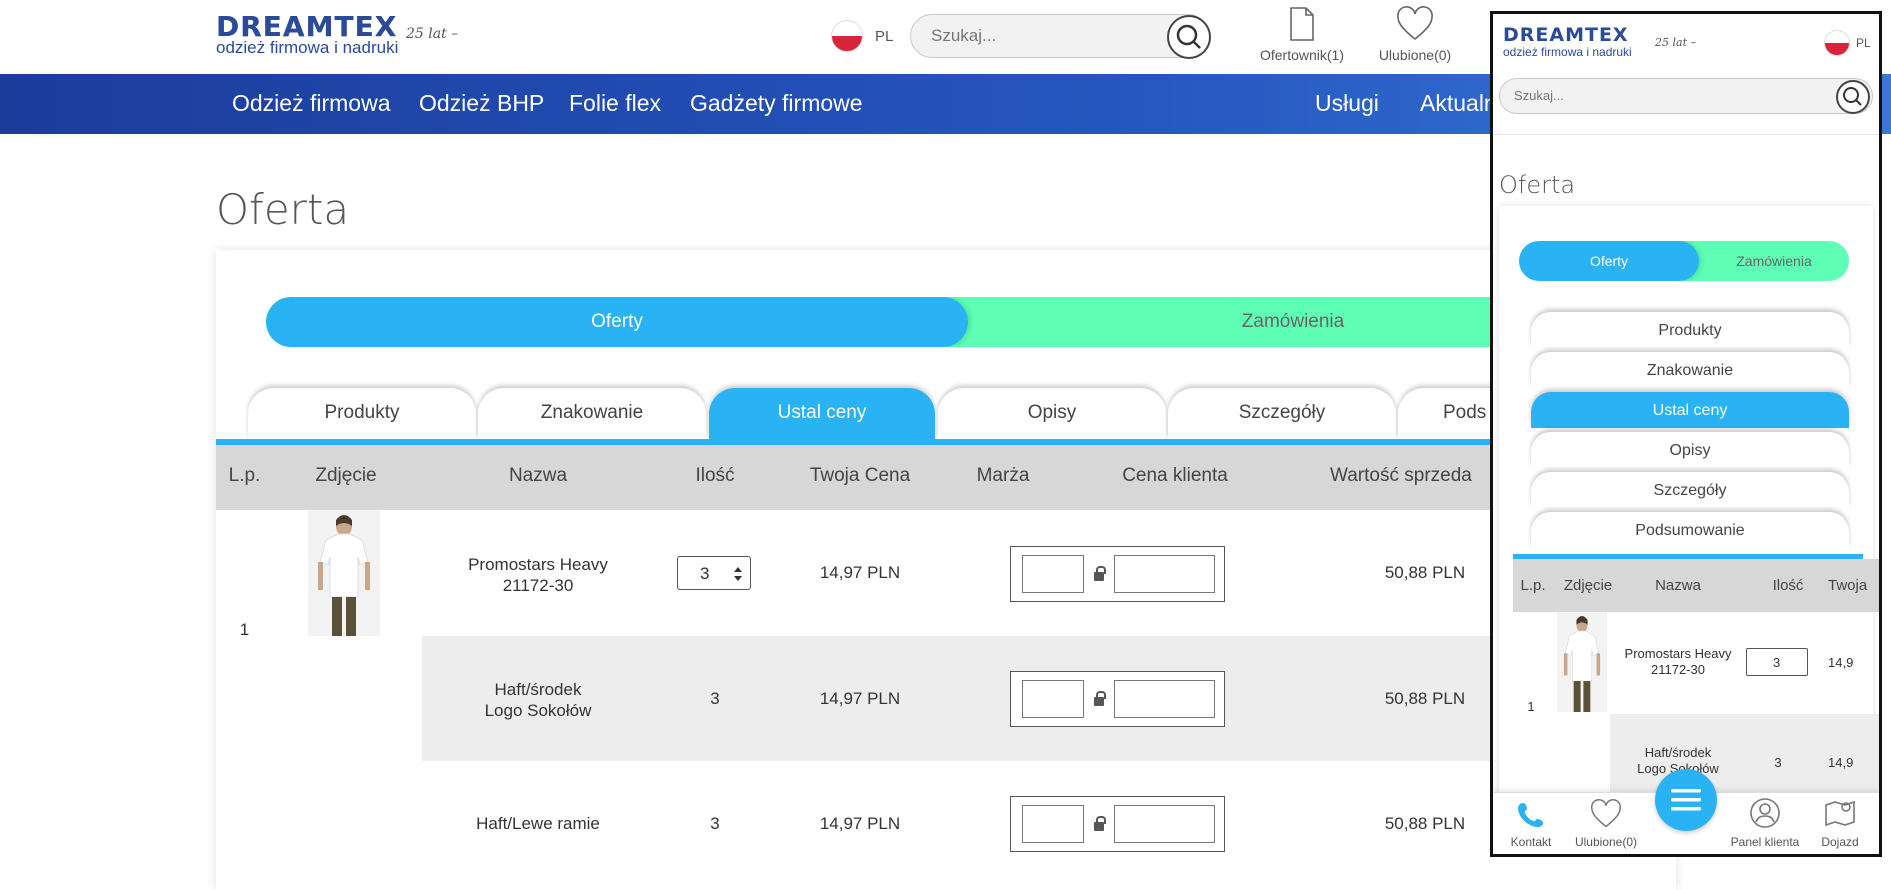 Image resolution: width=1891 pixels, height=890 pixels. I want to click on quantity-stepper: 3, so click(714, 573).